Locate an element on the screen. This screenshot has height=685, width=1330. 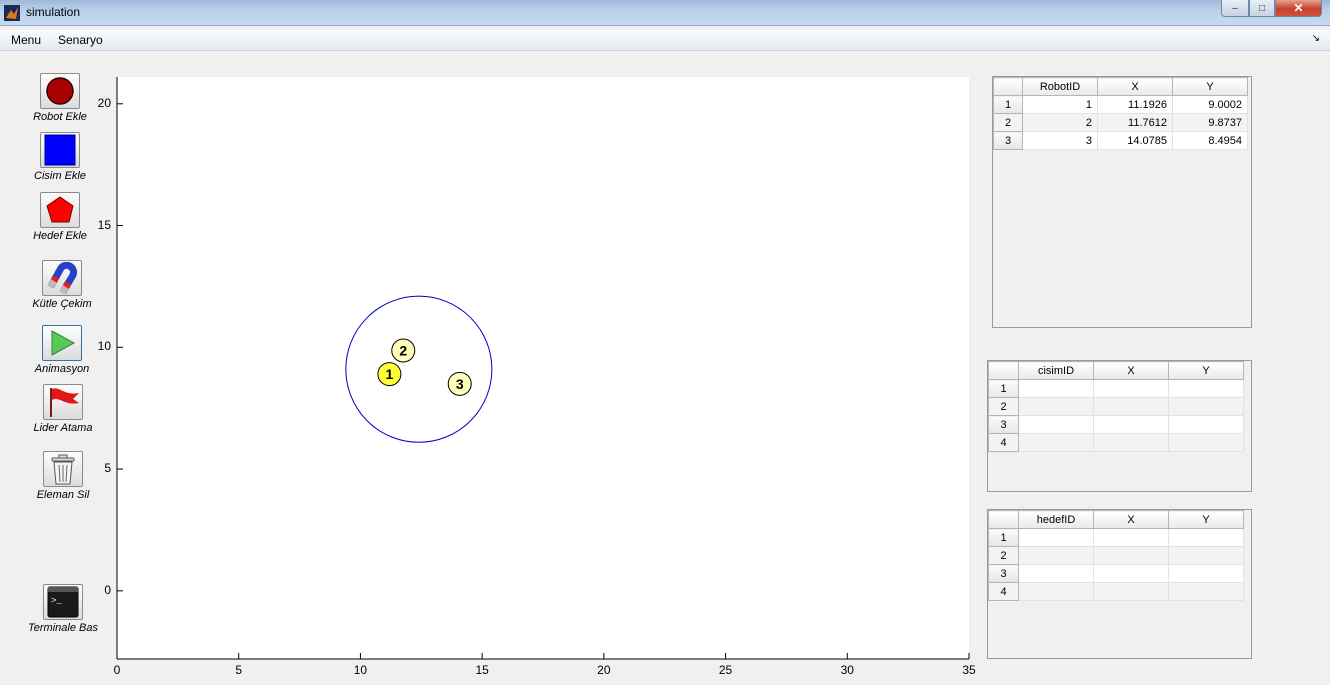
y-tick-label: 20 is located at coordinates (104, 102).